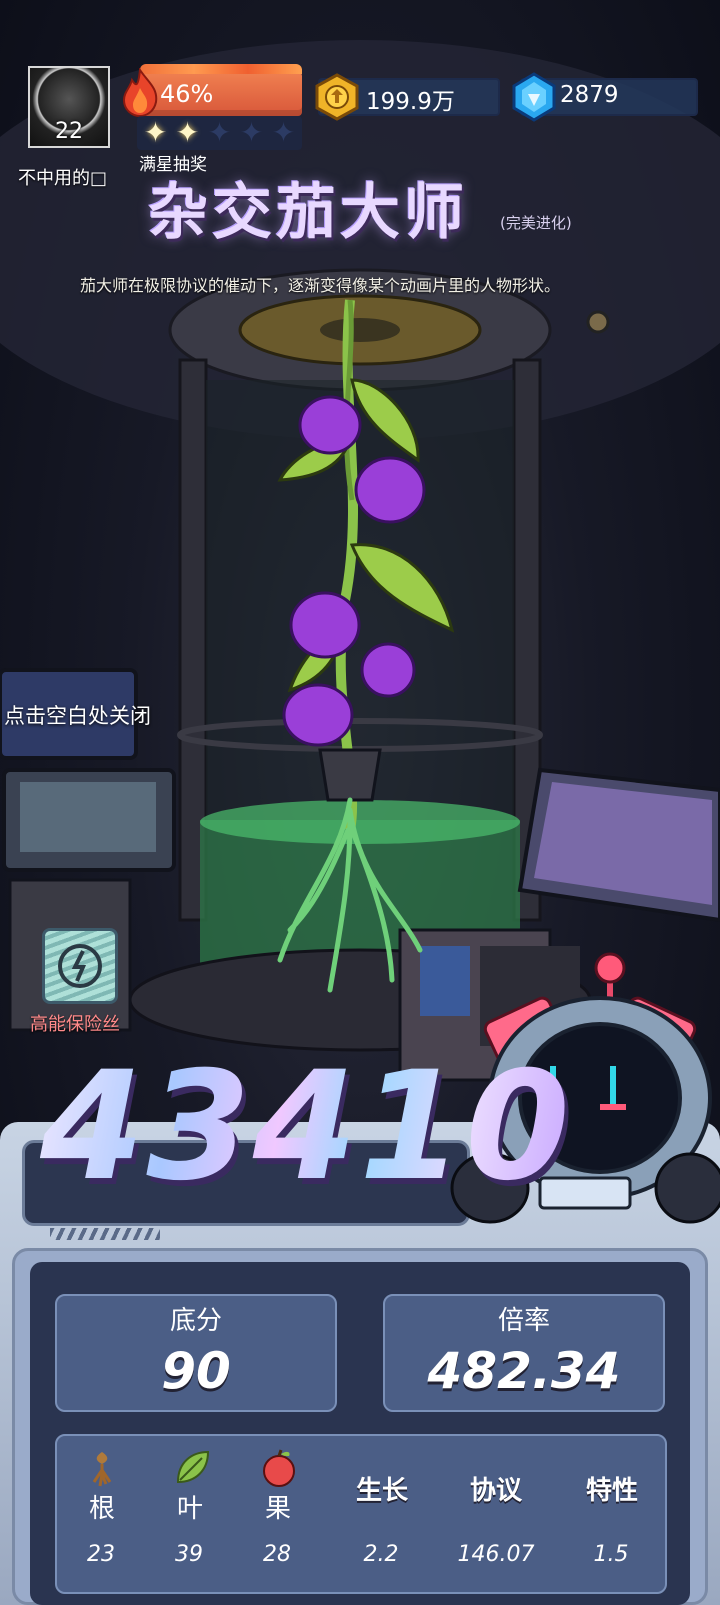 This screenshot has height=1605, width=720. Describe the element at coordinates (611, 1491) in the screenshot. I see `trait-label: 特性` at that location.